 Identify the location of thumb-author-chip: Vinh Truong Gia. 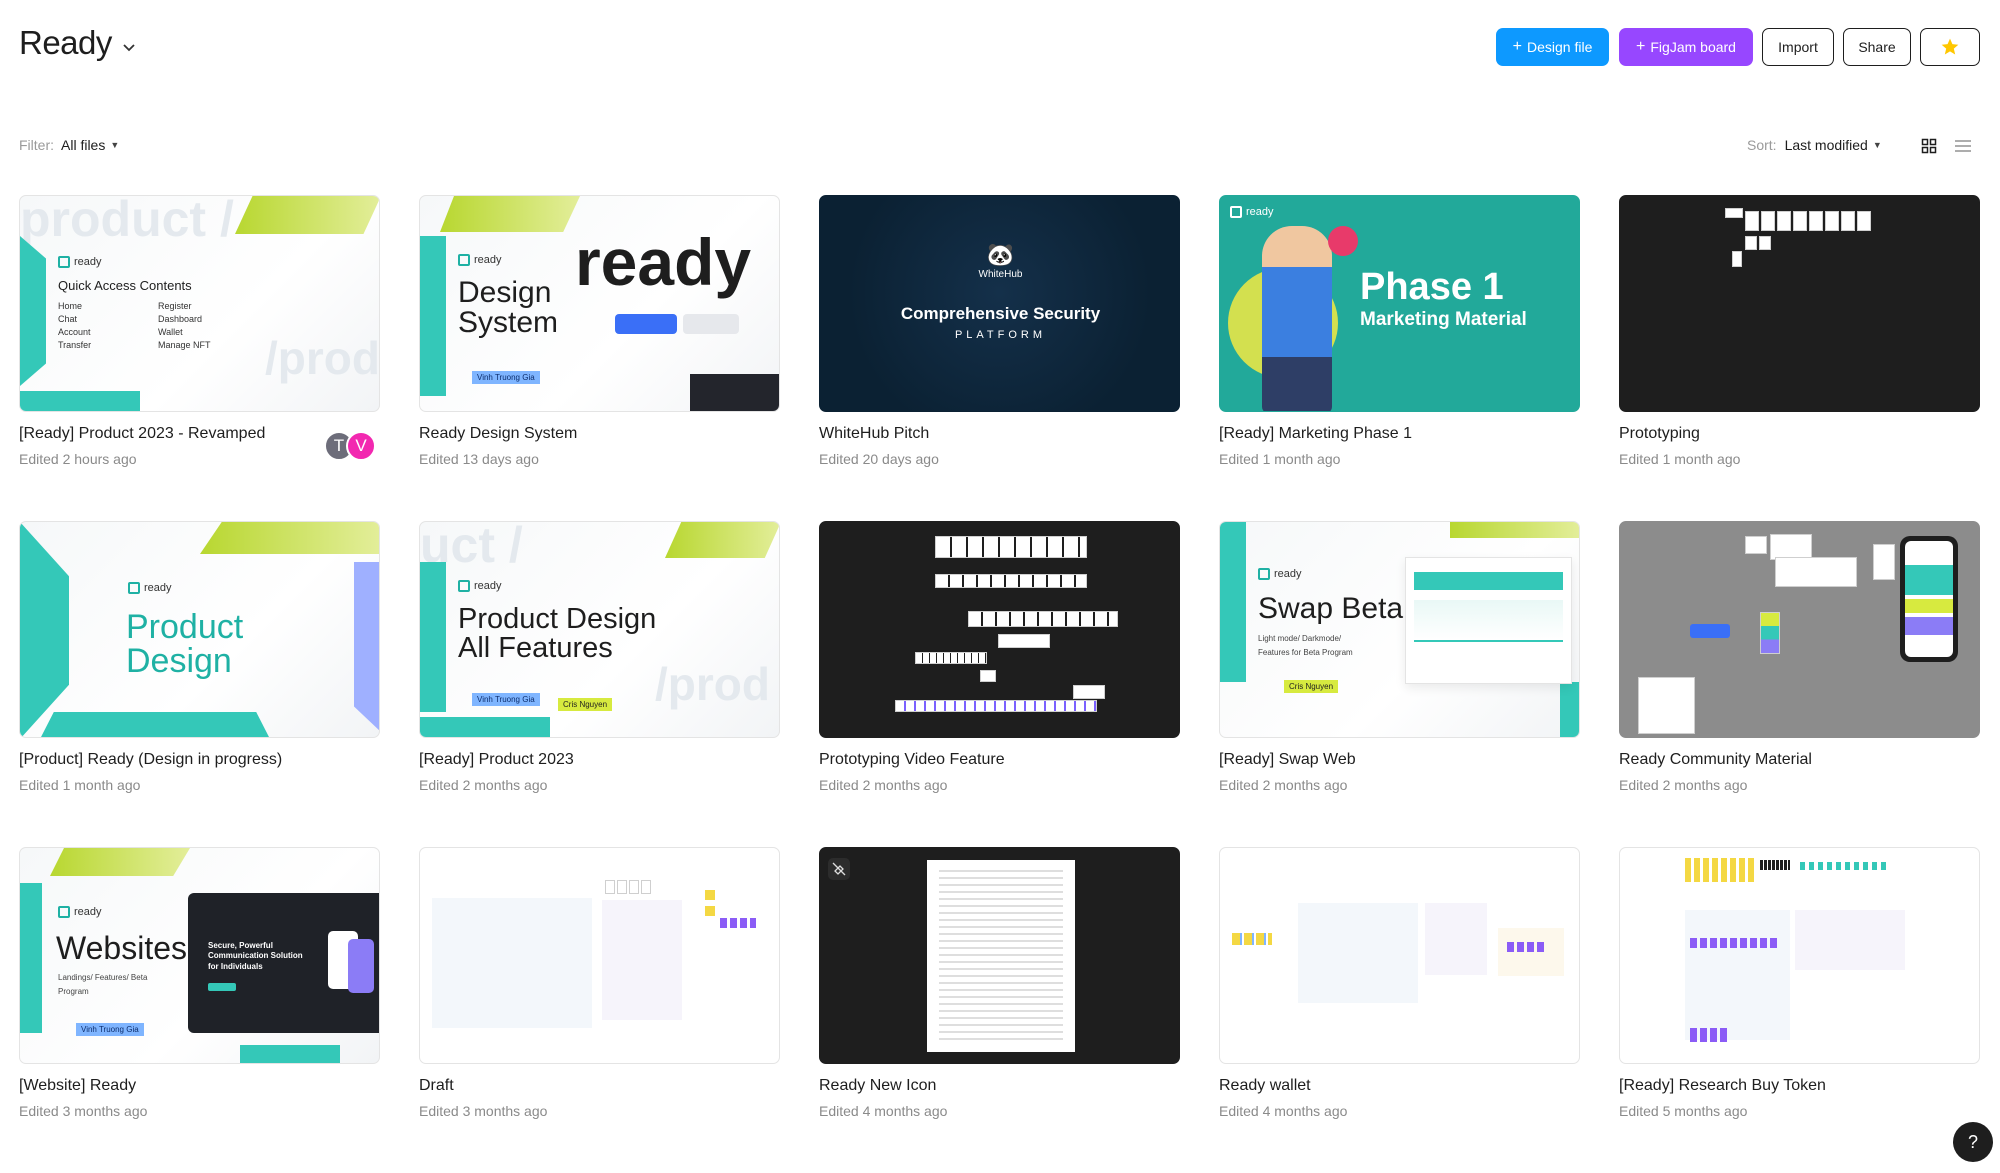
(110, 1029).